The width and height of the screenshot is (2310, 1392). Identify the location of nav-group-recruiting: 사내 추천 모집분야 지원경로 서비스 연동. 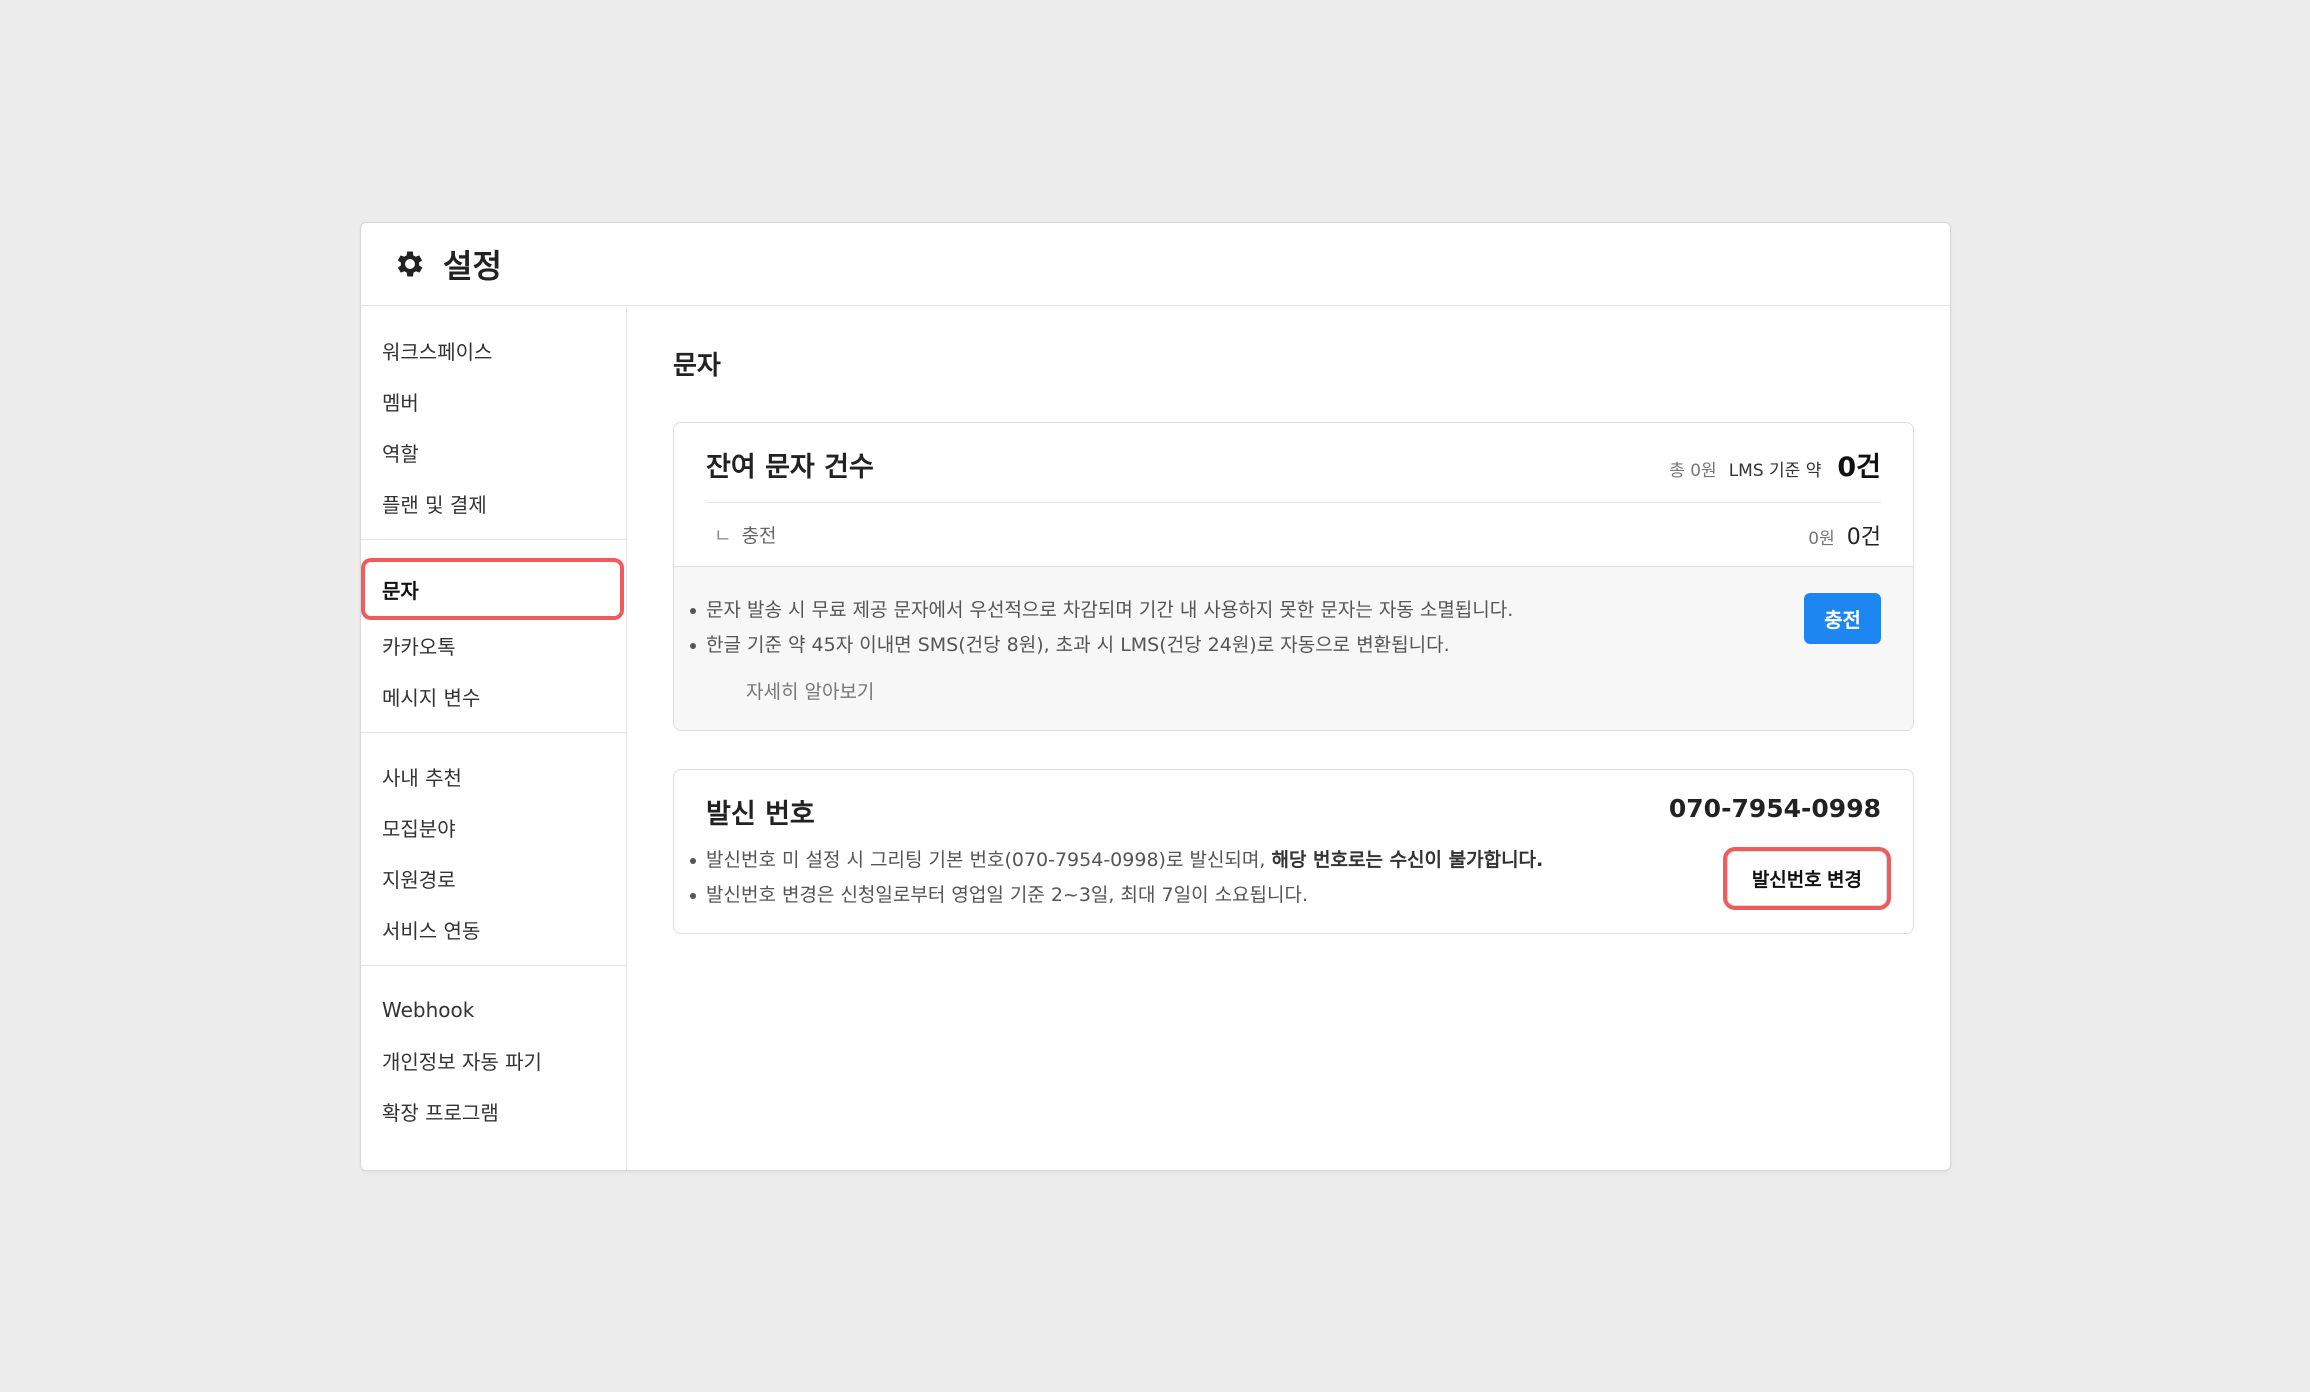
(493, 849).